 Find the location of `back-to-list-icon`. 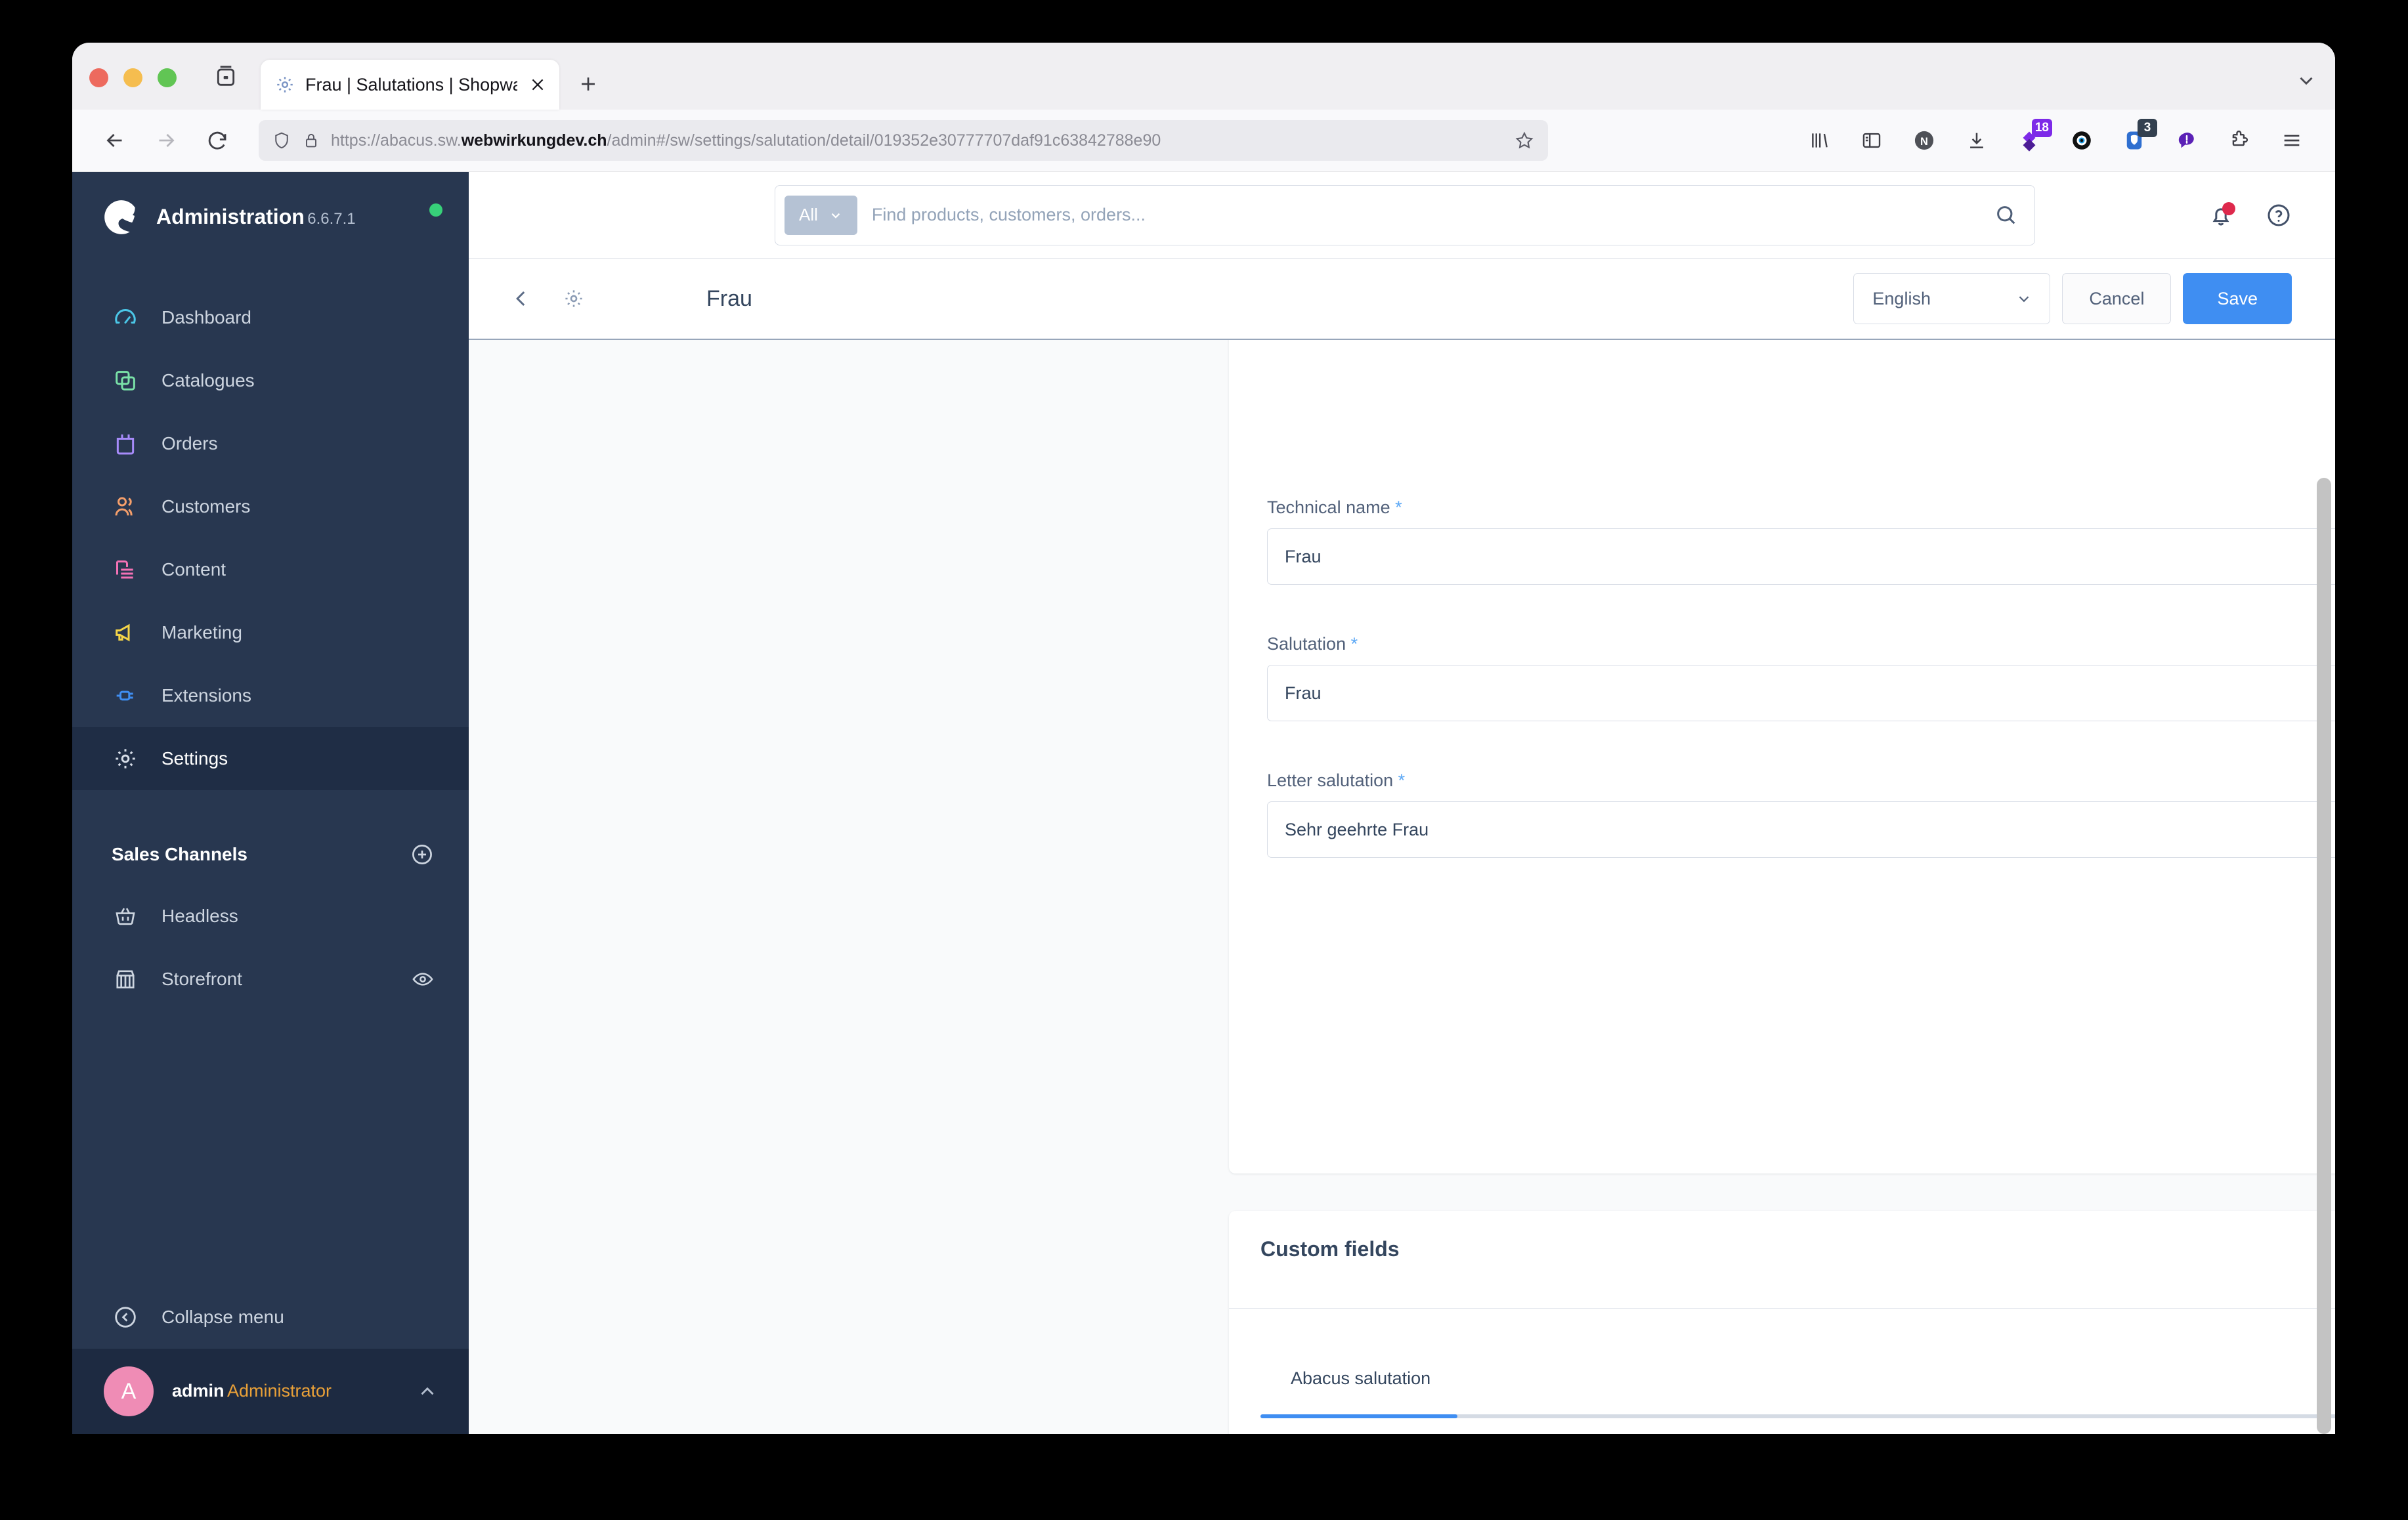

back-to-list-icon is located at coordinates (521, 299).